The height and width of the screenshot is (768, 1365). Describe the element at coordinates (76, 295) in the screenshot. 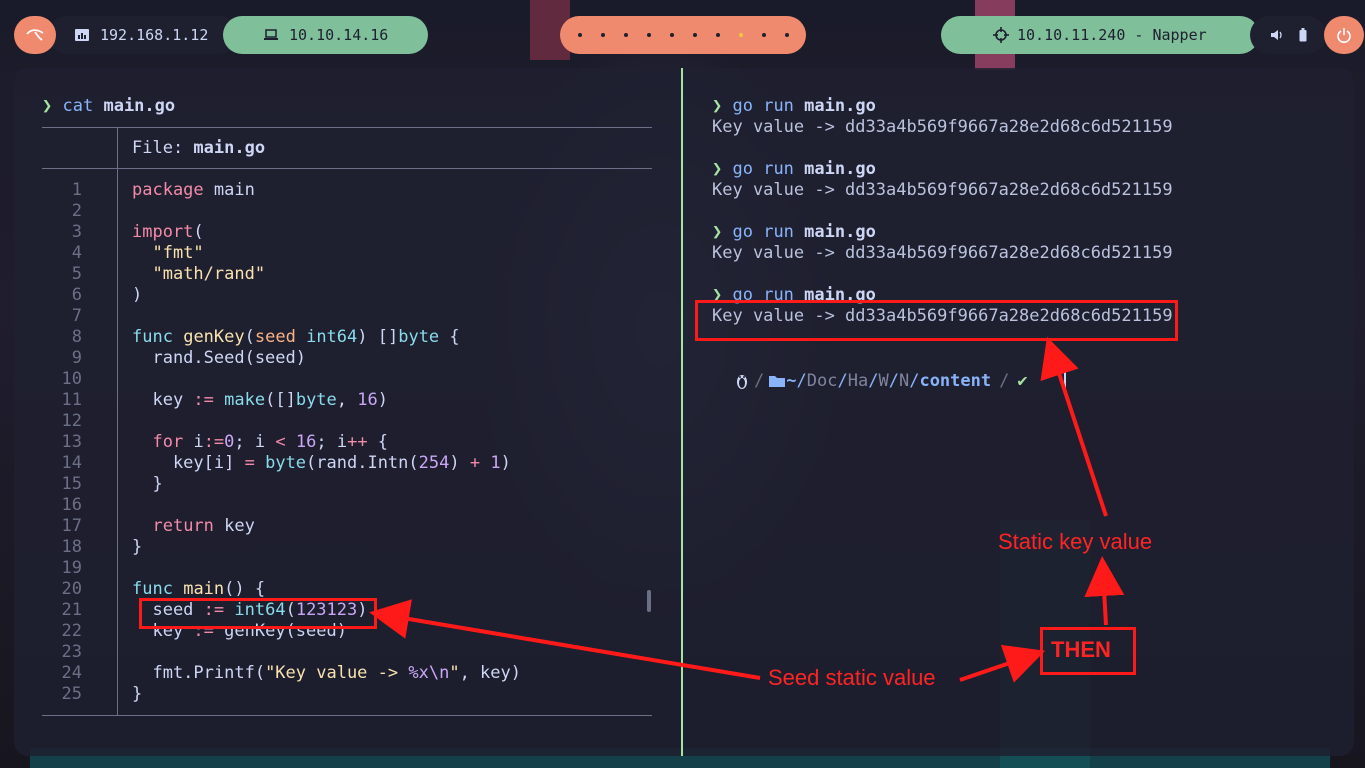

I see `line-number: 6` at that location.